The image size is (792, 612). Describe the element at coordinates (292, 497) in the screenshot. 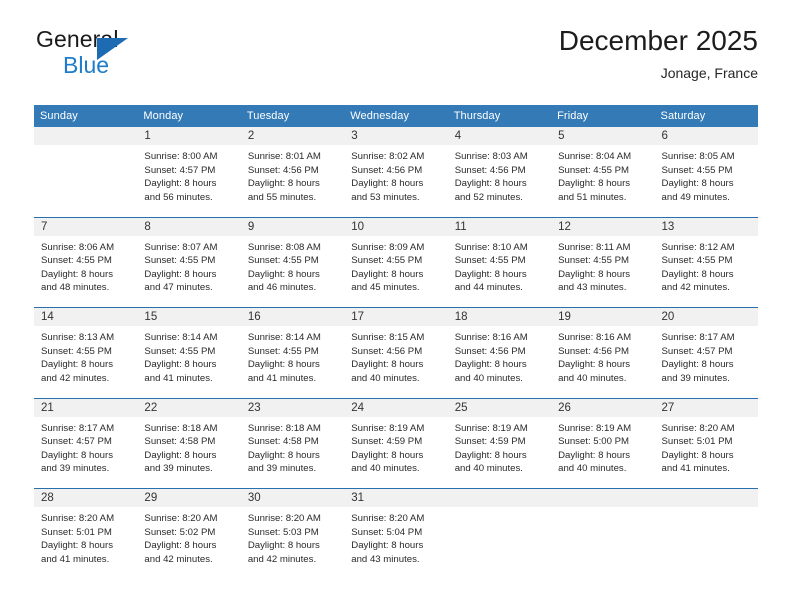

I see `day-number: 30` at that location.